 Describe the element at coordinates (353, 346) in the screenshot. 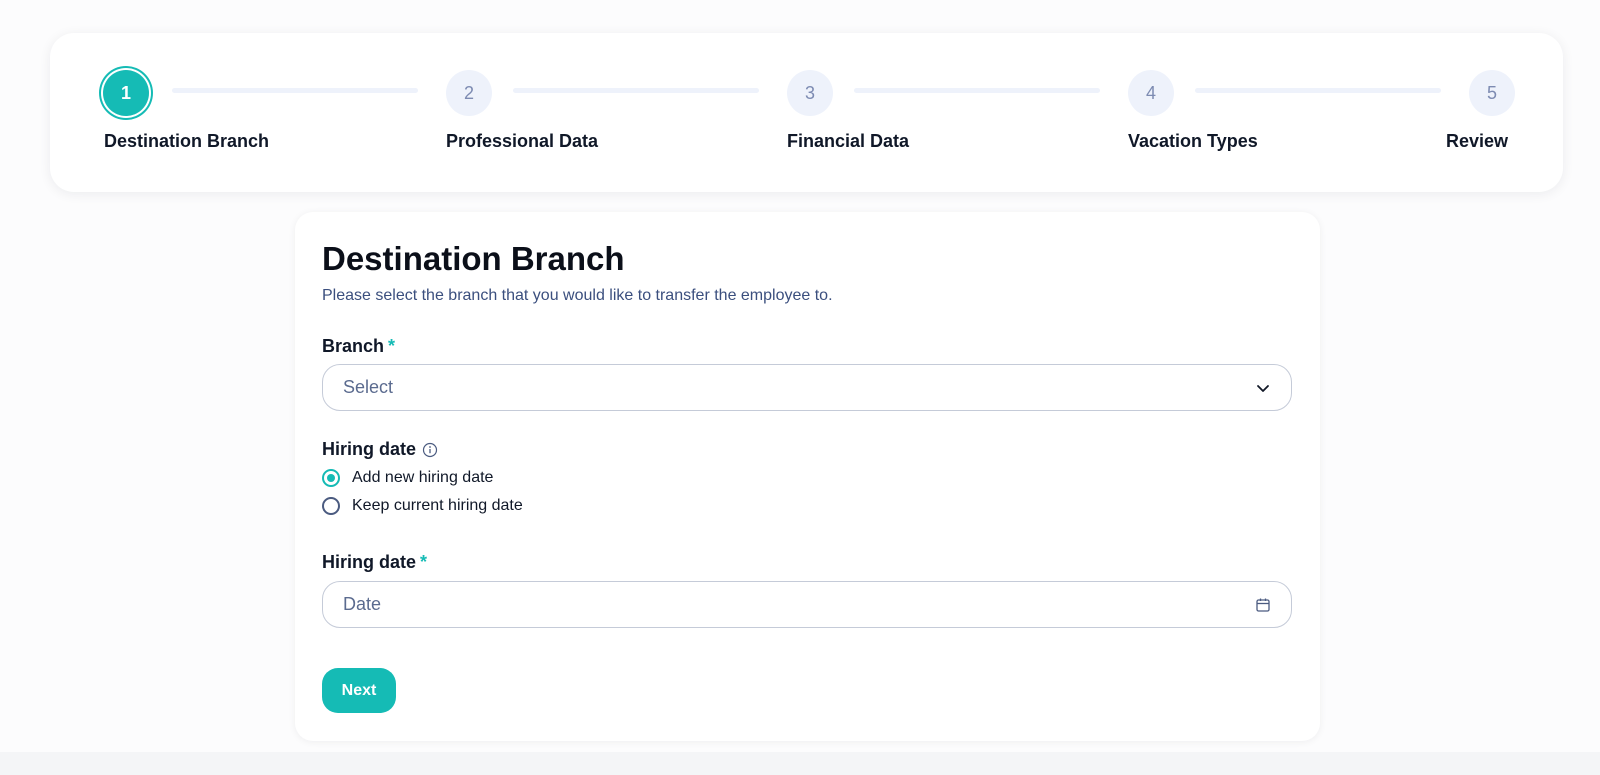

I see `branch-label-text: Branch` at that location.